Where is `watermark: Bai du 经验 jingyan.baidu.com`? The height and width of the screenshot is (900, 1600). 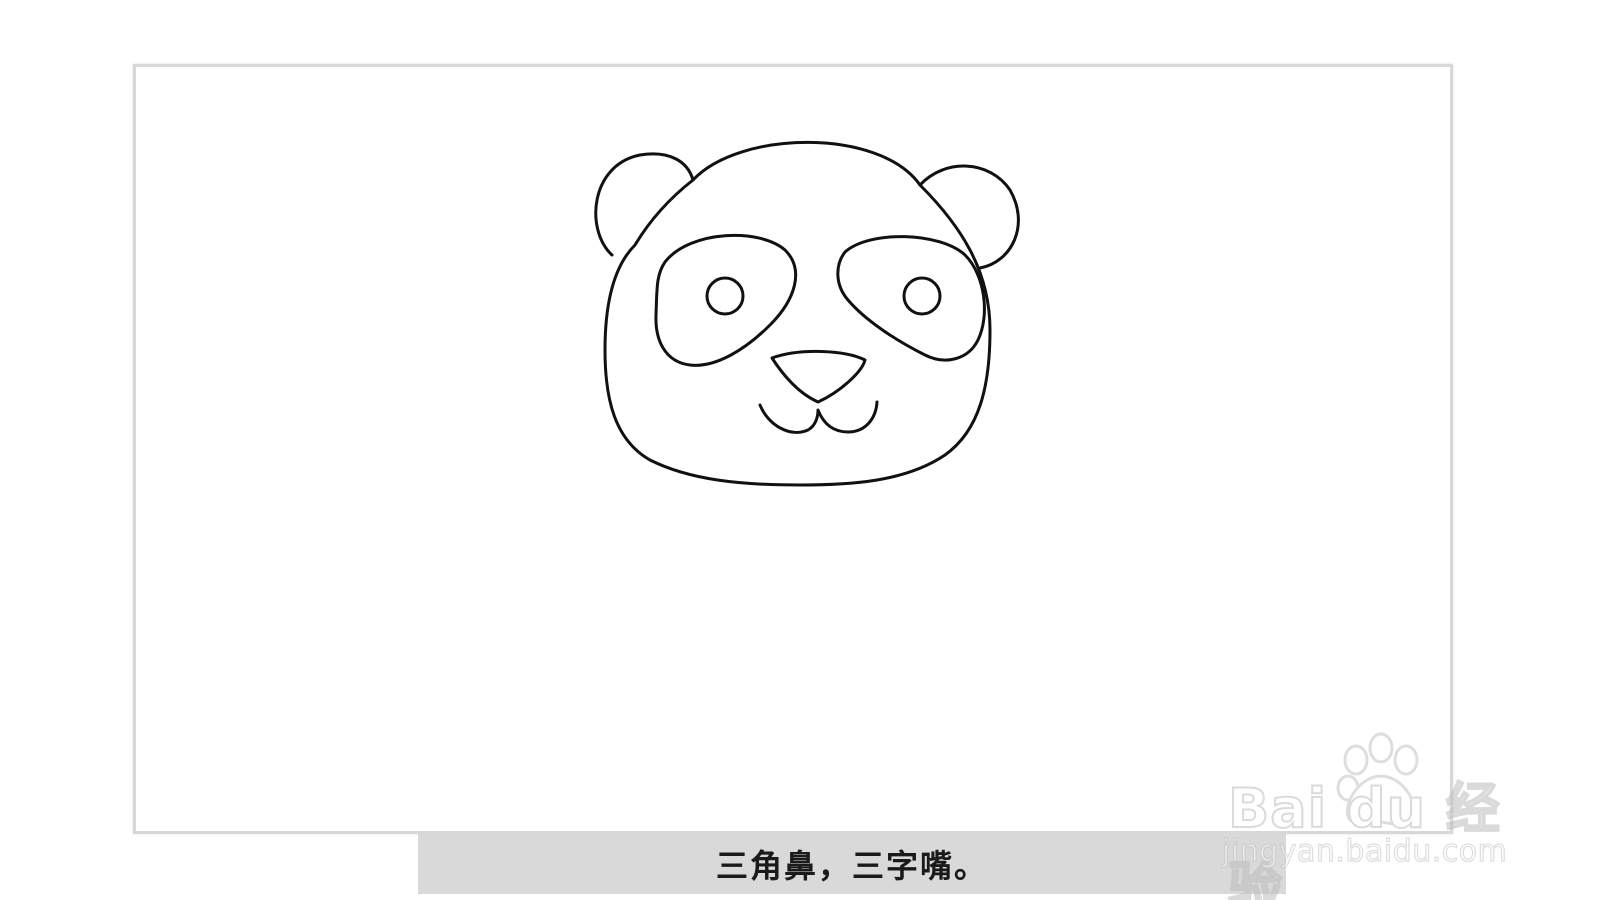
watermark: Bai du 经验 jingyan.baidu.com is located at coordinates (1374, 813).